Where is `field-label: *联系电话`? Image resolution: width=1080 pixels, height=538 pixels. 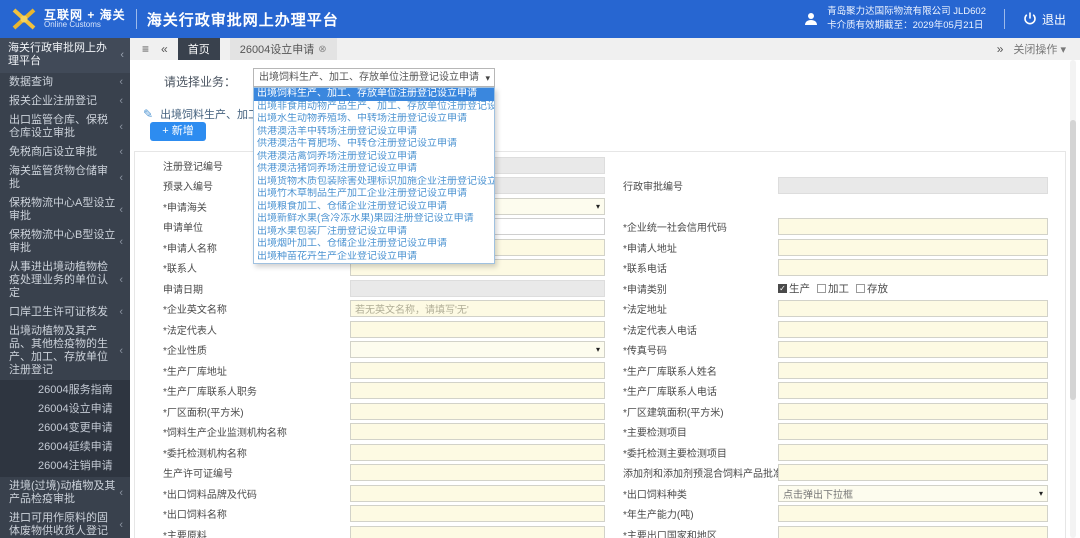 field-label: *联系电话 is located at coordinates (645, 270).